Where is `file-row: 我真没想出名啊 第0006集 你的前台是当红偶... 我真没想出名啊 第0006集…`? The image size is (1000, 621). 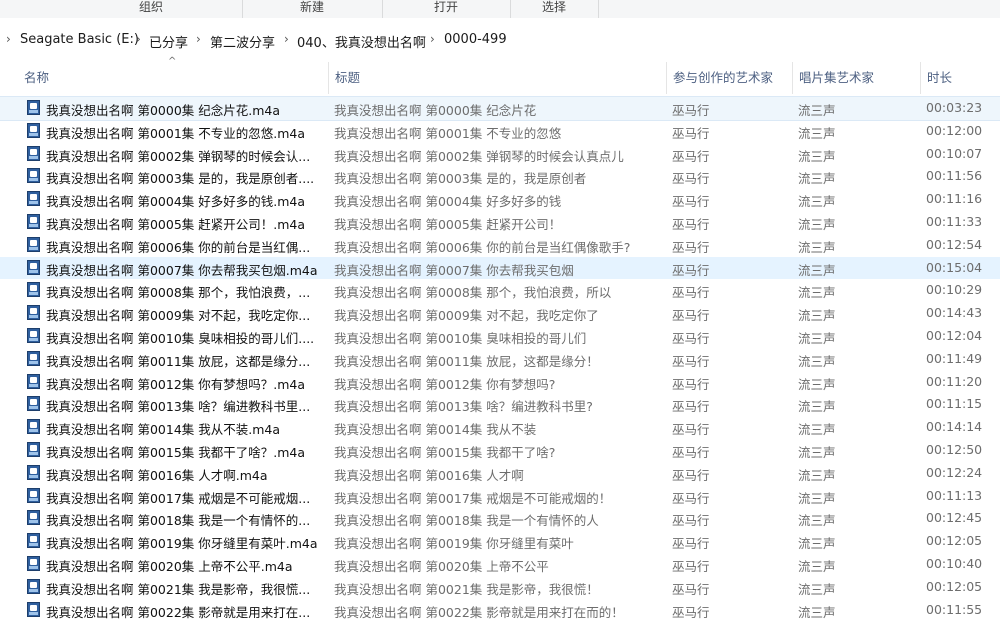
file-row: 我真没想出名啊 第0006集 你的前台是当红偶... 我真没想出名啊 第0006集… is located at coordinates (500, 245).